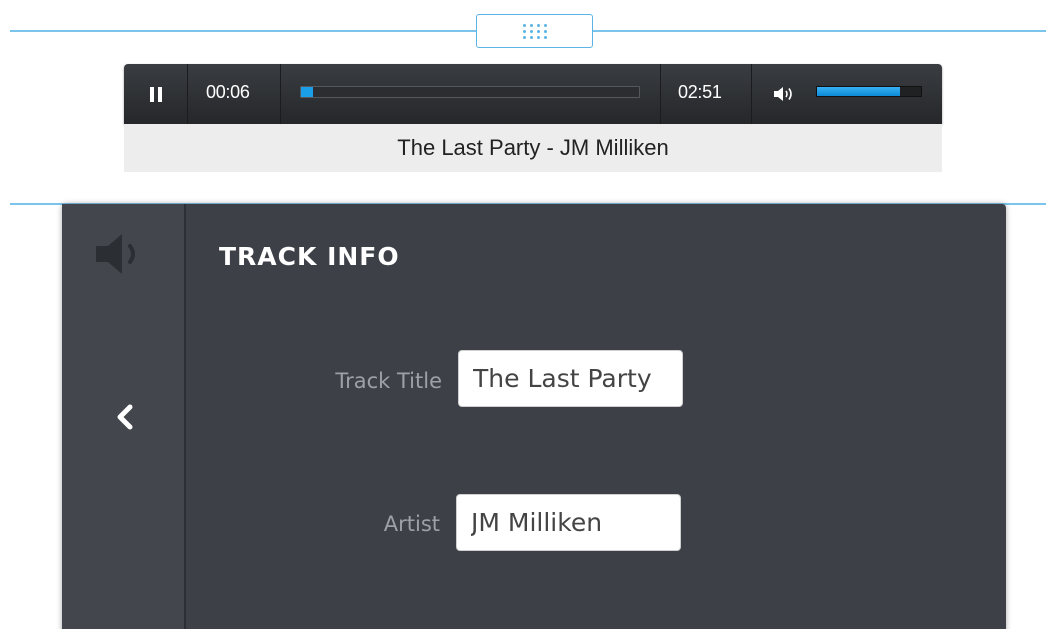  I want to click on progress-bar, so click(470, 92).